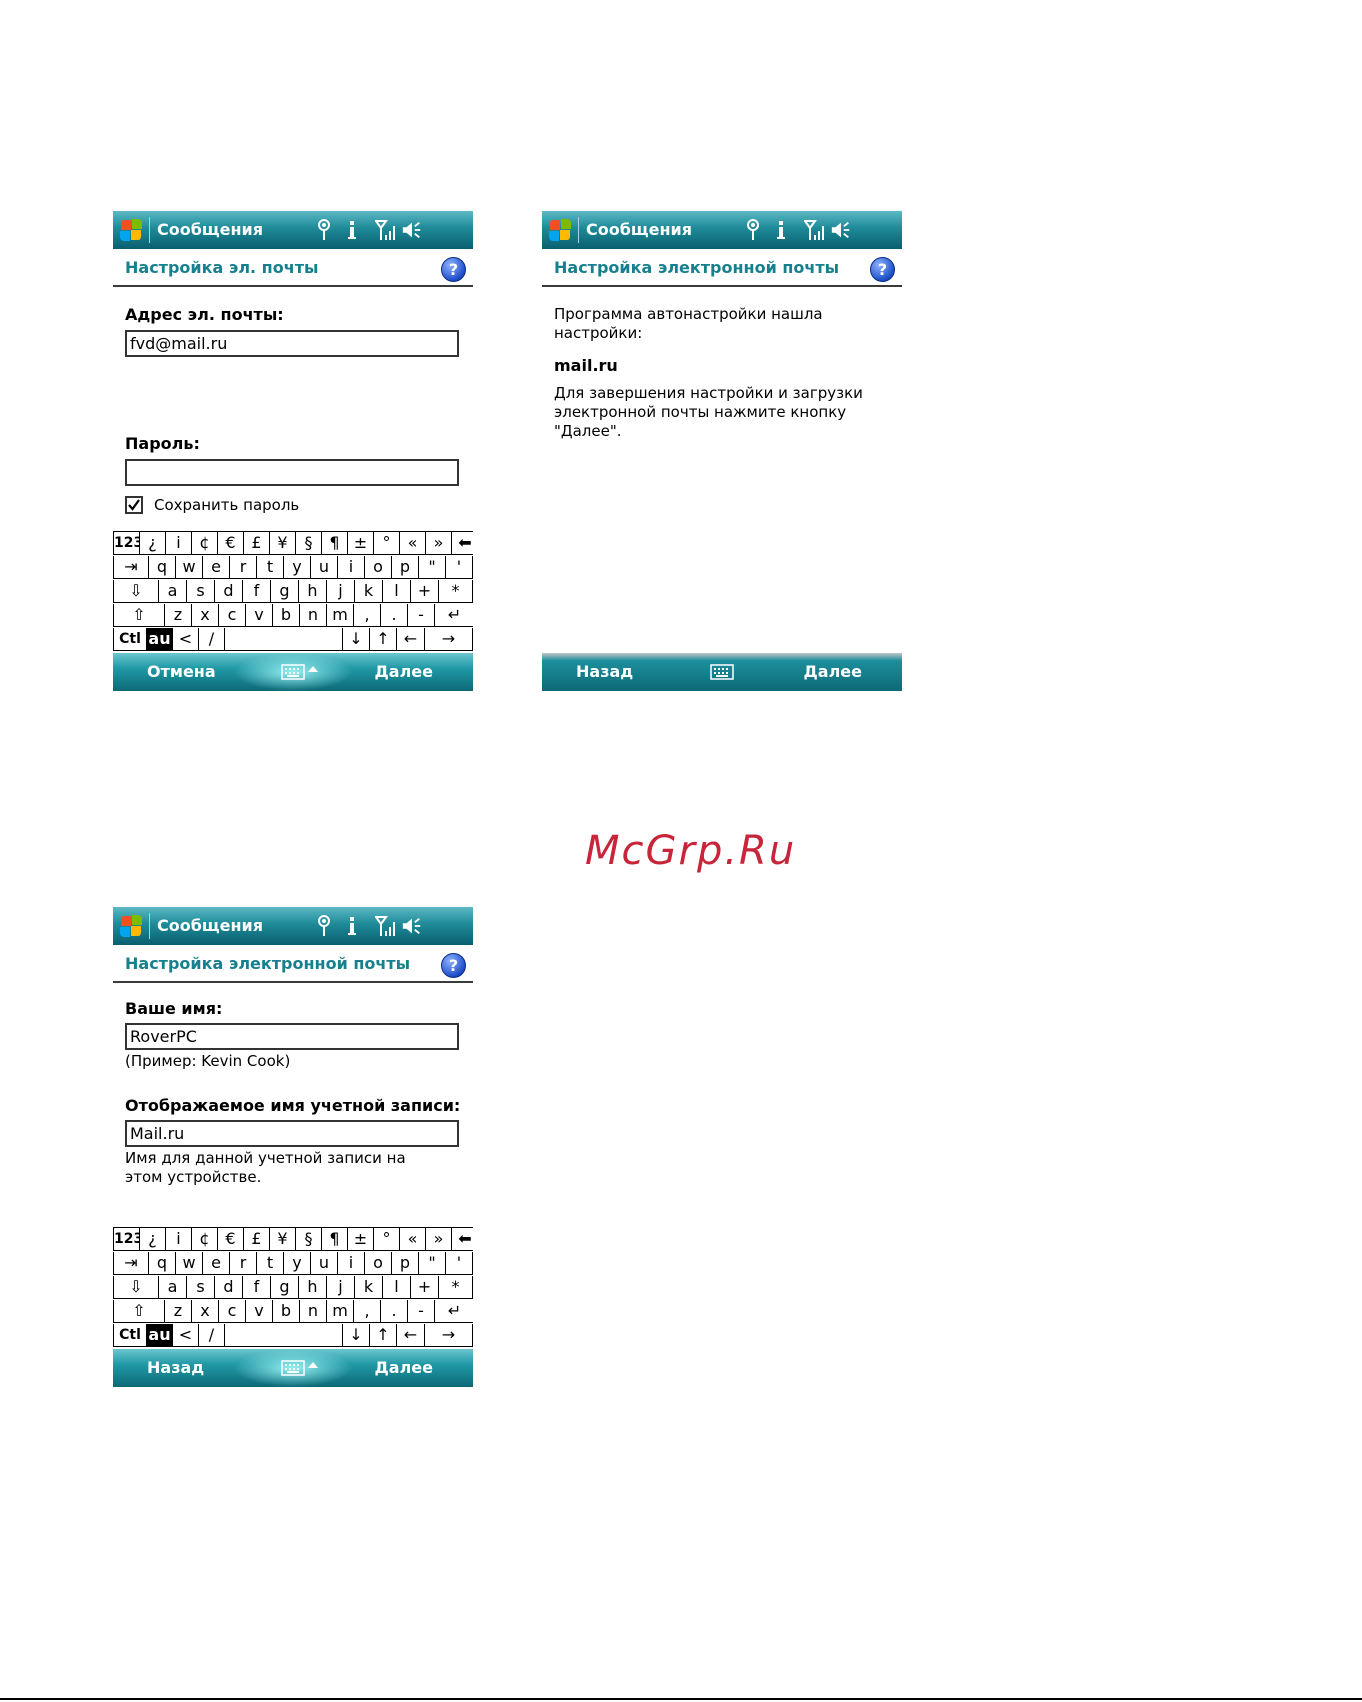 The image size is (1362, 1702). What do you see at coordinates (292, 1036) in the screenshot?
I see `your-name-field: RoverPC` at bounding box center [292, 1036].